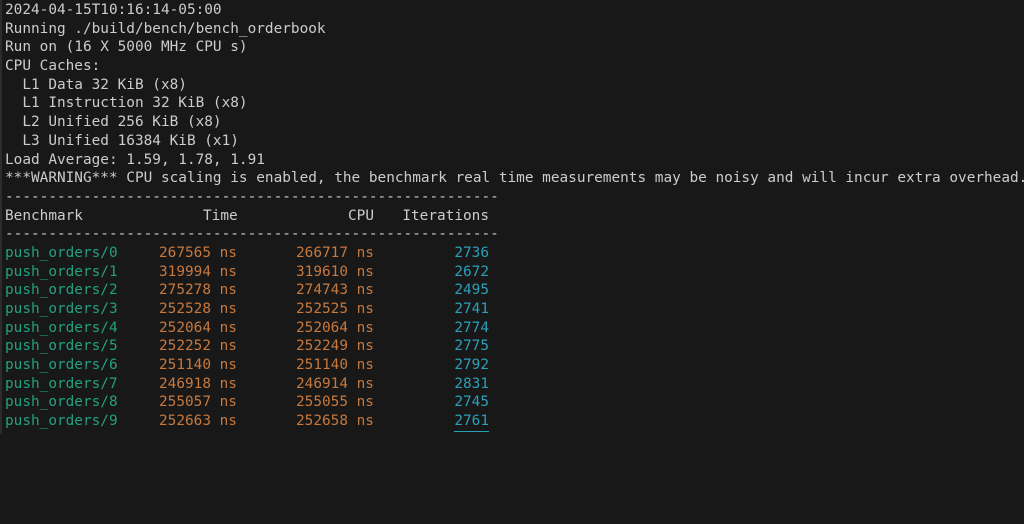 The width and height of the screenshot is (1024, 524). What do you see at coordinates (335, 327) in the screenshot?
I see `cpu-value: 252064 ns` at bounding box center [335, 327].